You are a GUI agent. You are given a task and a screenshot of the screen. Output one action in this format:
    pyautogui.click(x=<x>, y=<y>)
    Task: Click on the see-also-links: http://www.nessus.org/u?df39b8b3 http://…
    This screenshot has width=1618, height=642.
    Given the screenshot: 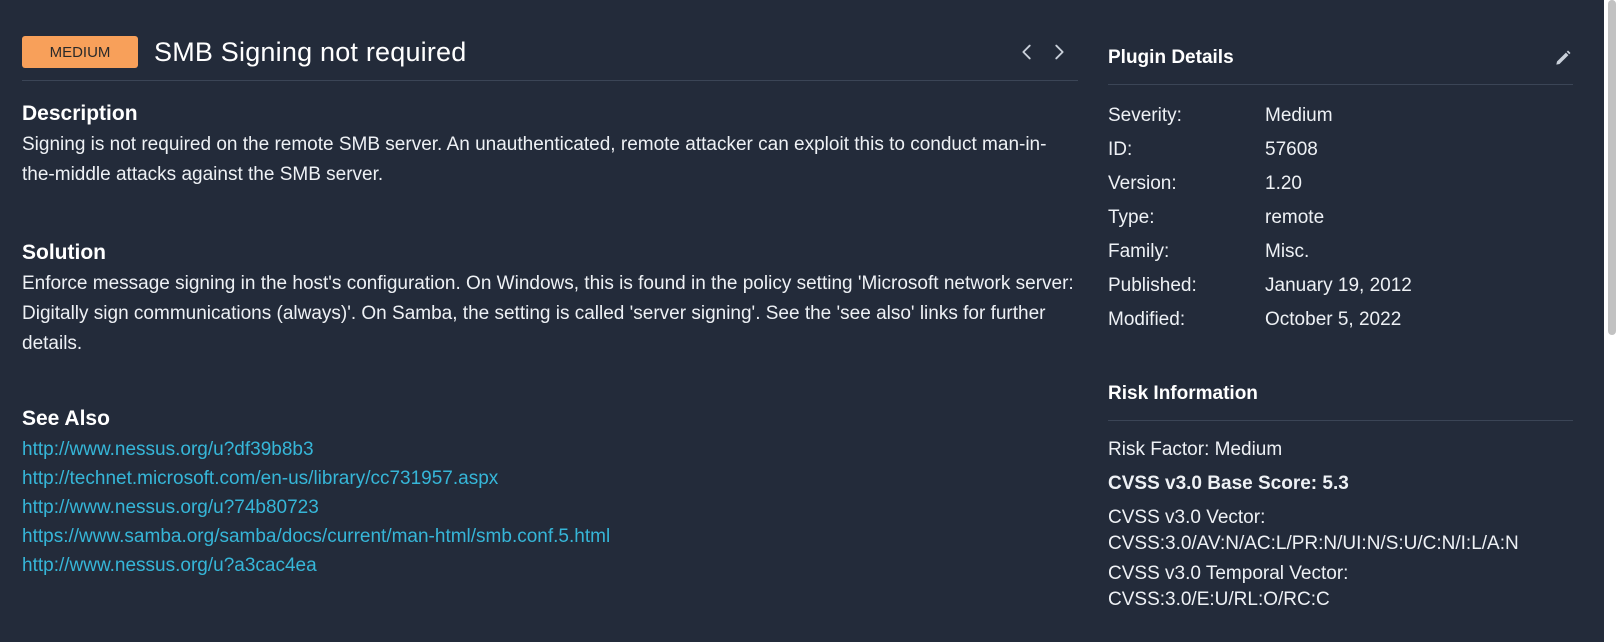 What is the action you would take?
    pyautogui.click(x=550, y=507)
    